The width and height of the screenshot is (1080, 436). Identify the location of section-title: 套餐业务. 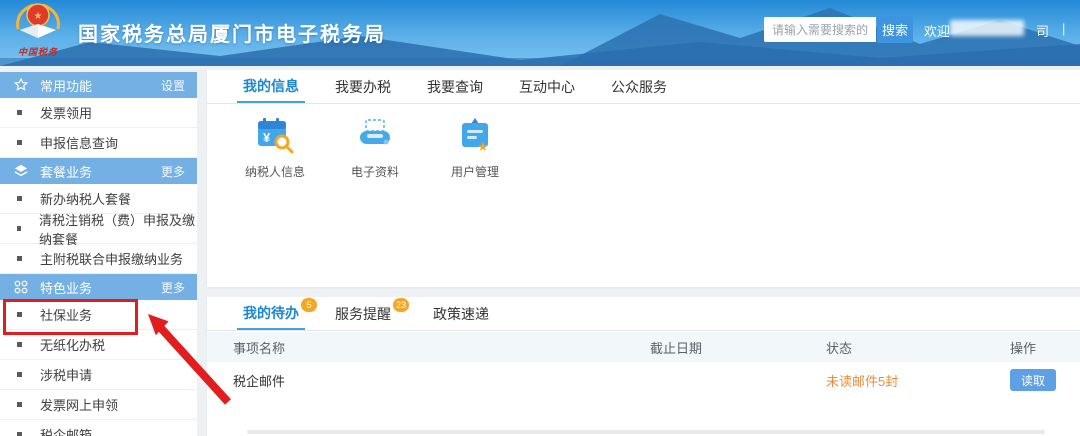
(66, 172).